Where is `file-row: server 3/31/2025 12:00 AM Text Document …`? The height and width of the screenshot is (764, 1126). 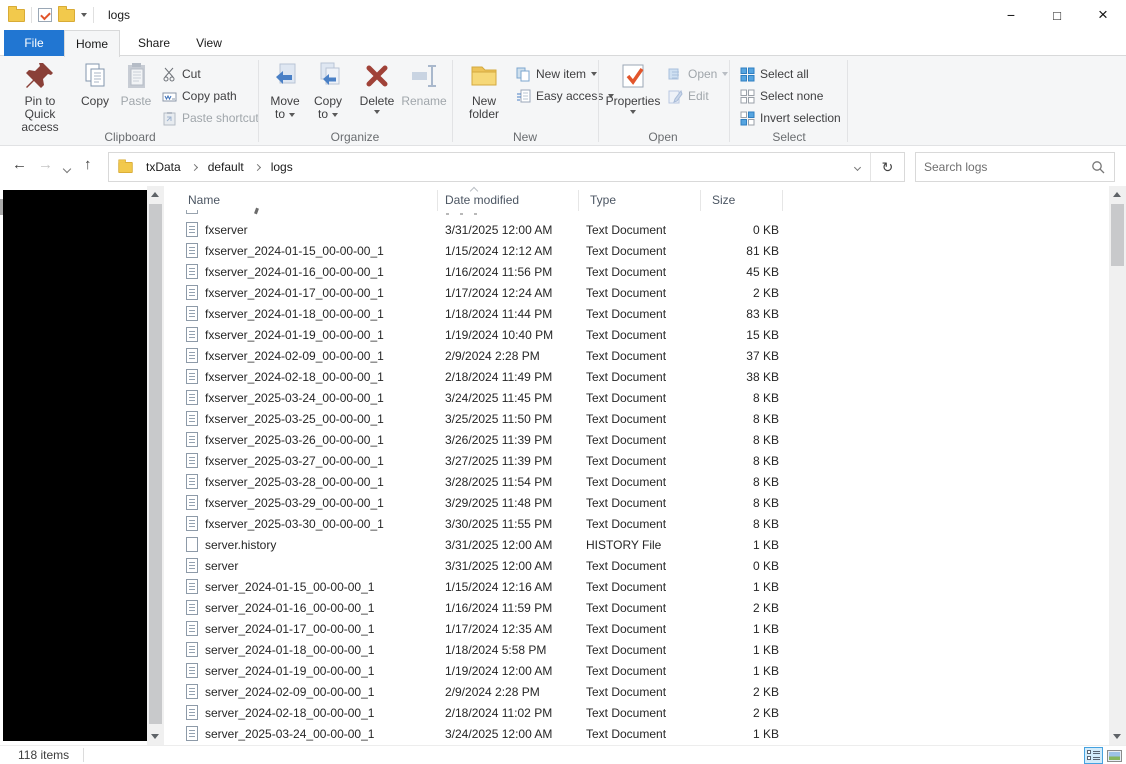
file-row: server 3/31/2025 12:00 AM Text Document … is located at coordinates (639, 565).